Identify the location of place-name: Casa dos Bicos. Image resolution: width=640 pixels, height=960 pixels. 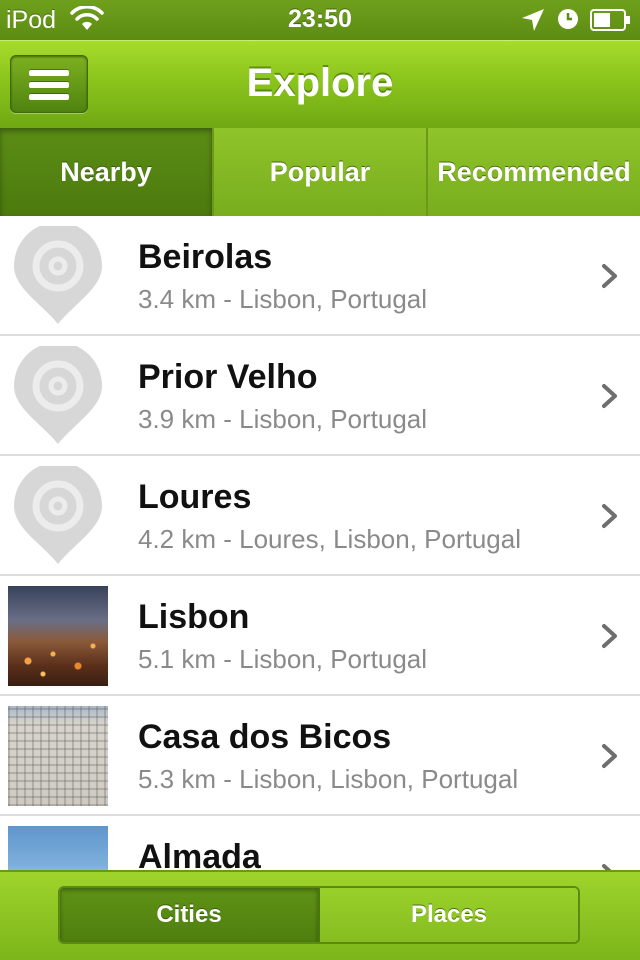
(265, 737).